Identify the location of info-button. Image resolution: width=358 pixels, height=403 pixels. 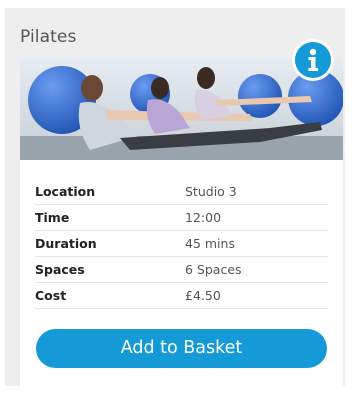
(313, 60).